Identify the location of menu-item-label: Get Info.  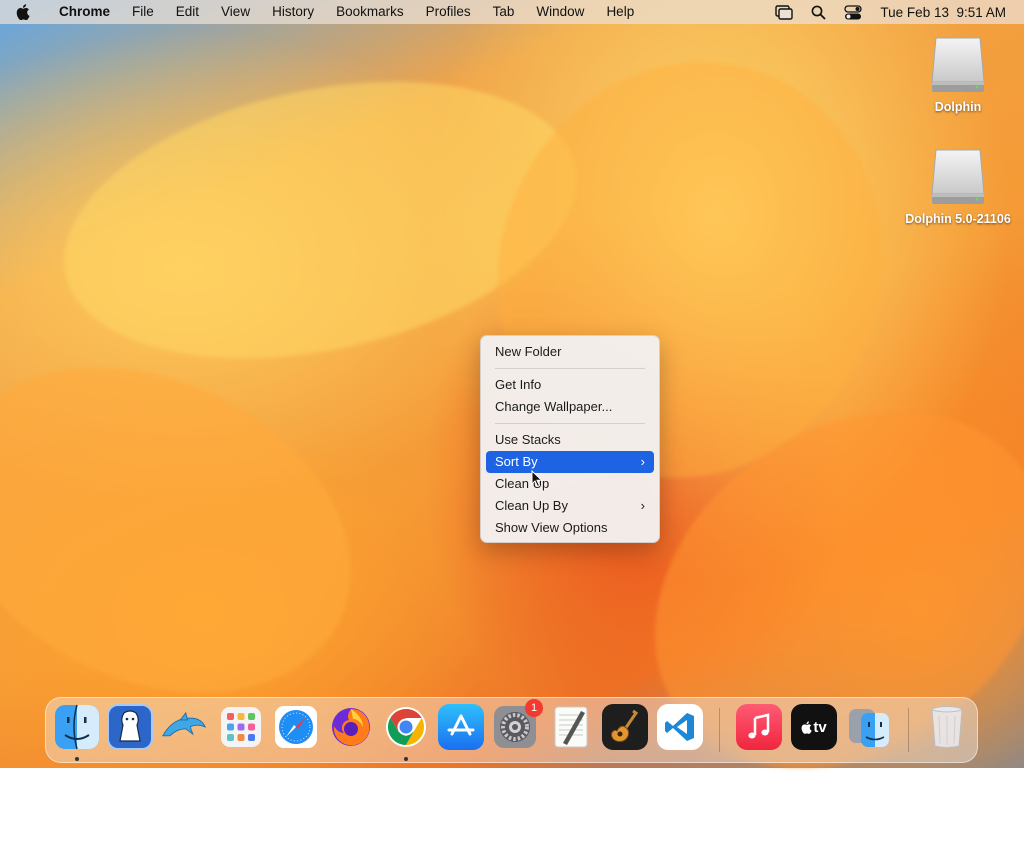
(518, 384).